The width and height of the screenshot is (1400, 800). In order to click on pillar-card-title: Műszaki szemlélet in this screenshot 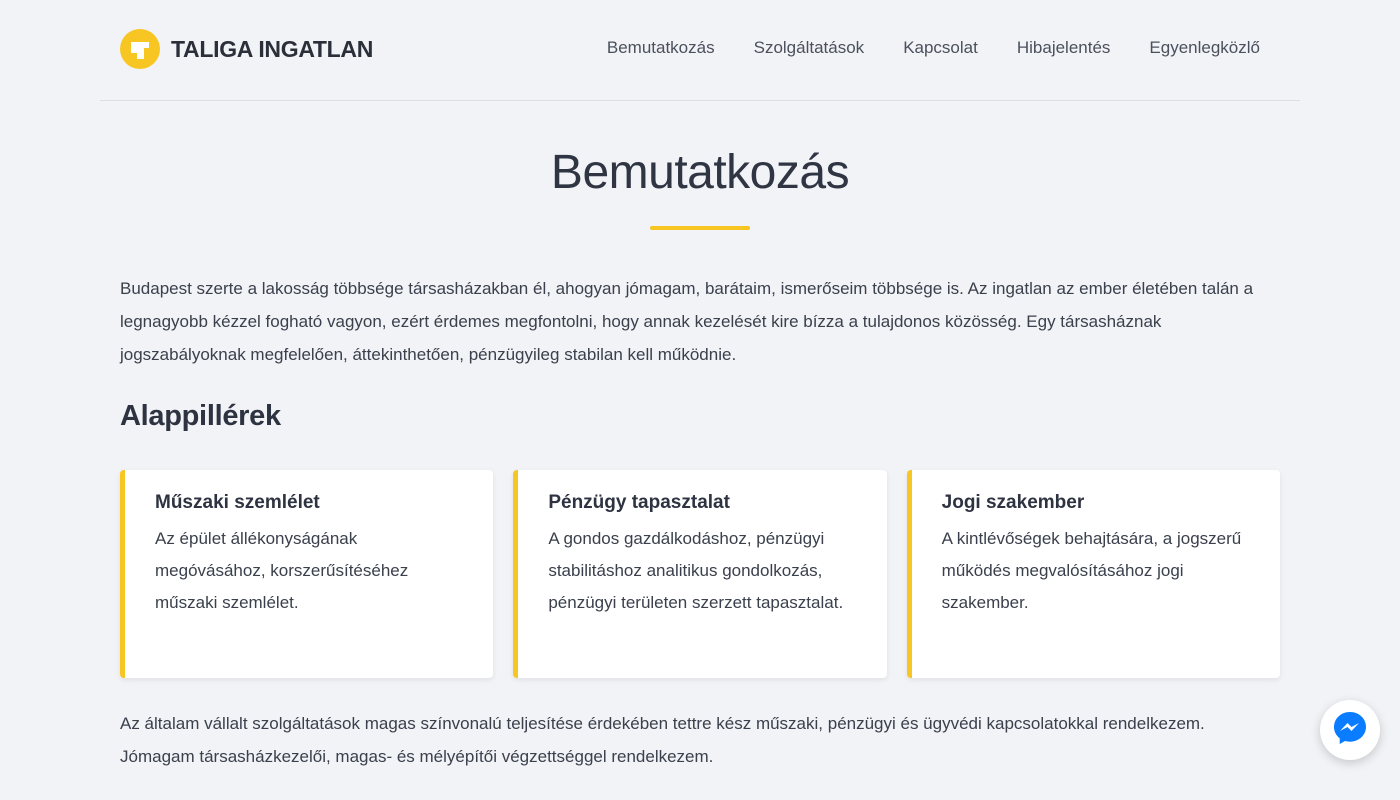, I will do `click(237, 502)`.